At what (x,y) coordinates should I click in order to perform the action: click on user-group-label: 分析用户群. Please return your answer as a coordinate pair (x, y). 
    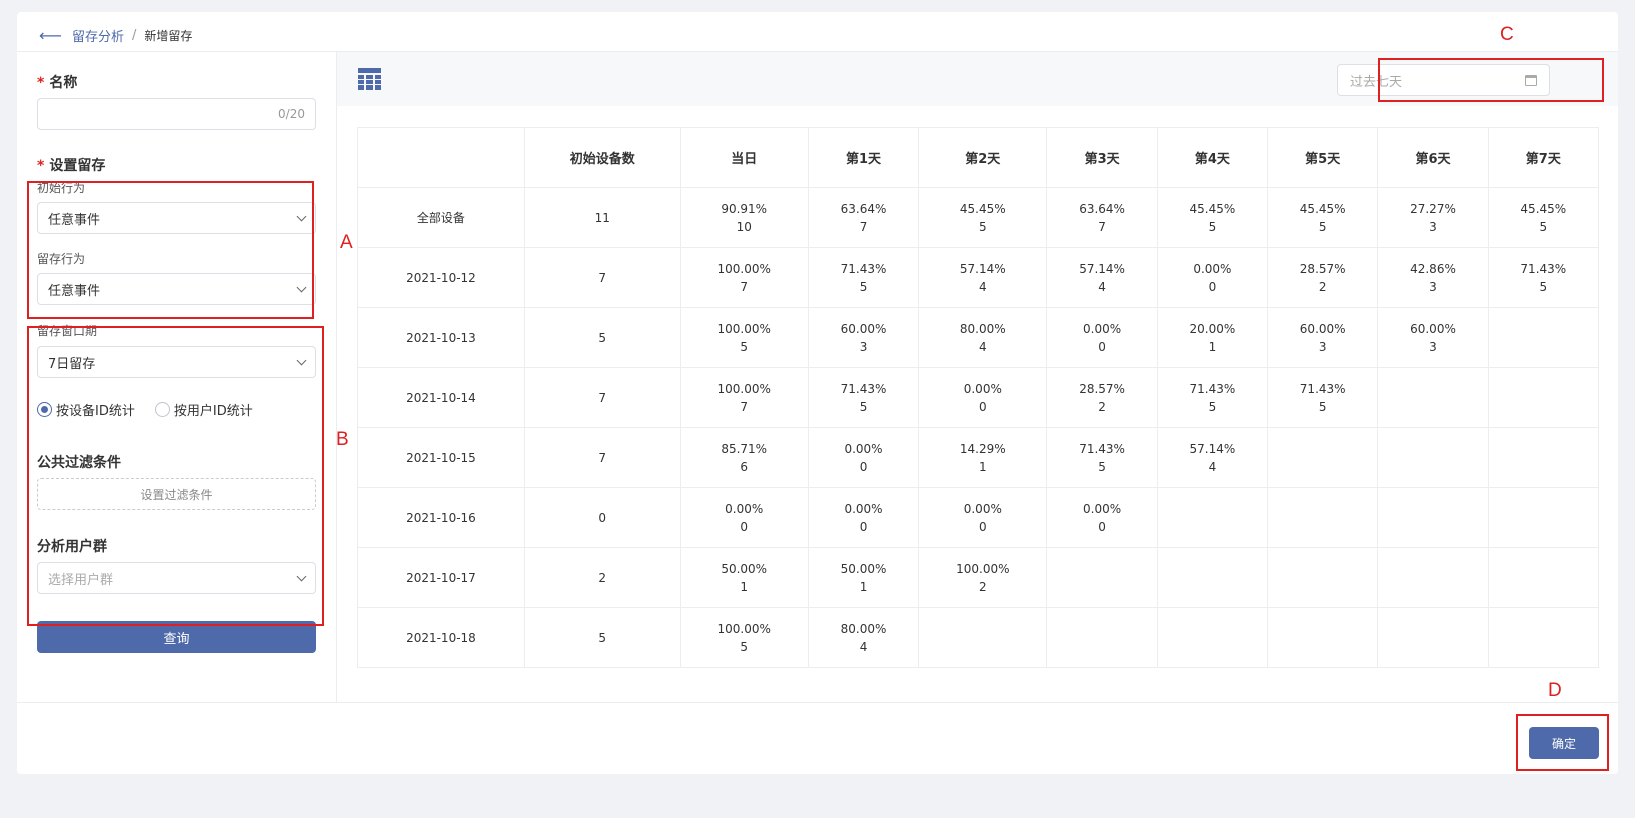
    Looking at the image, I should click on (72, 547).